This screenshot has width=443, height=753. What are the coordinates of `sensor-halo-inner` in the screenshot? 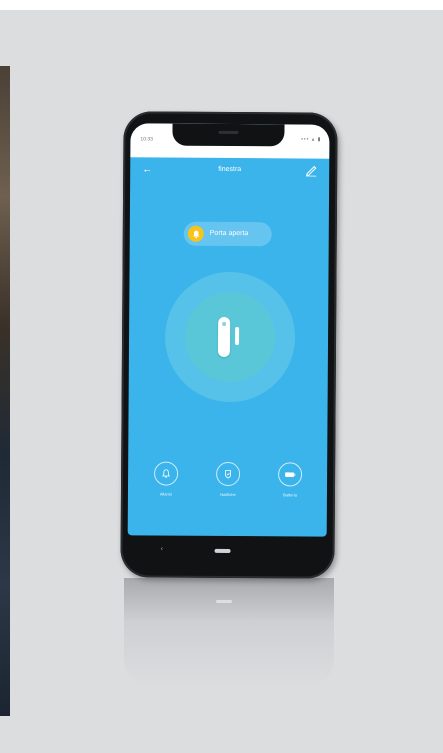 It's located at (230, 337).